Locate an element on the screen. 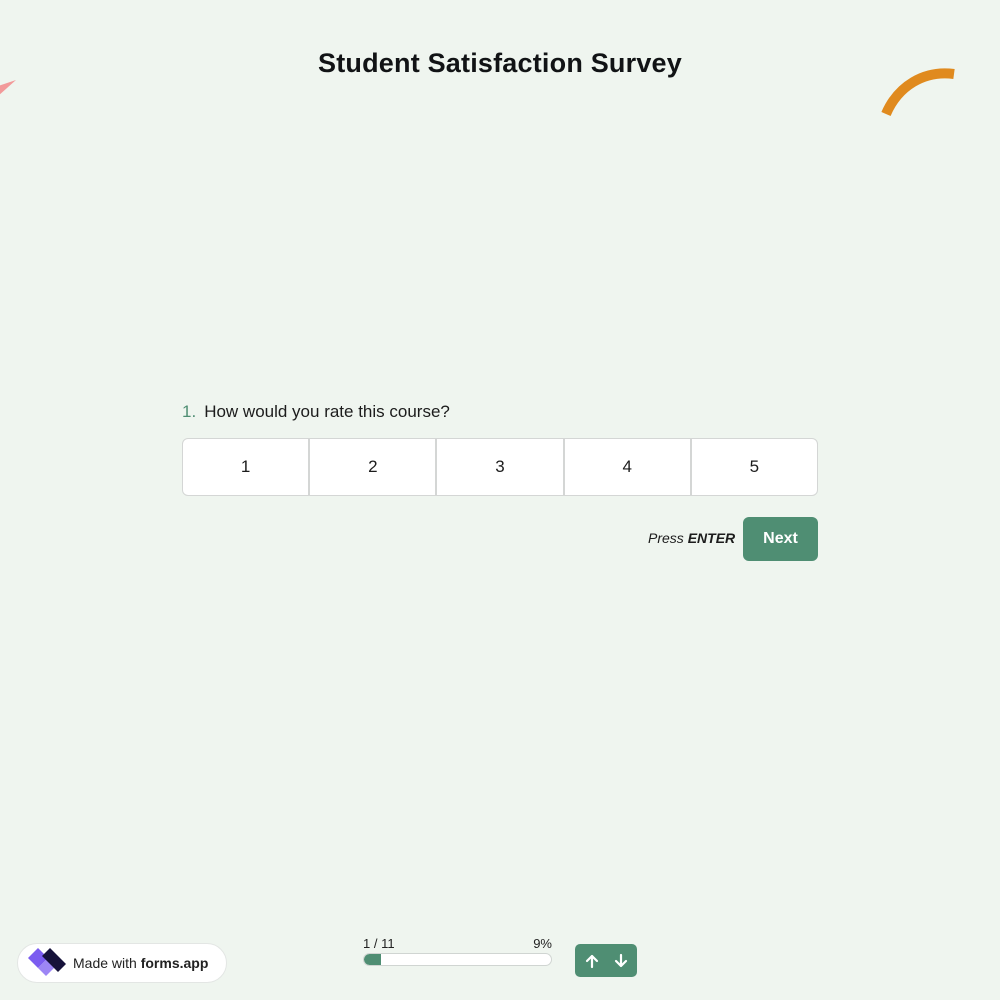  progress-count: 1 / 11 is located at coordinates (379, 943).